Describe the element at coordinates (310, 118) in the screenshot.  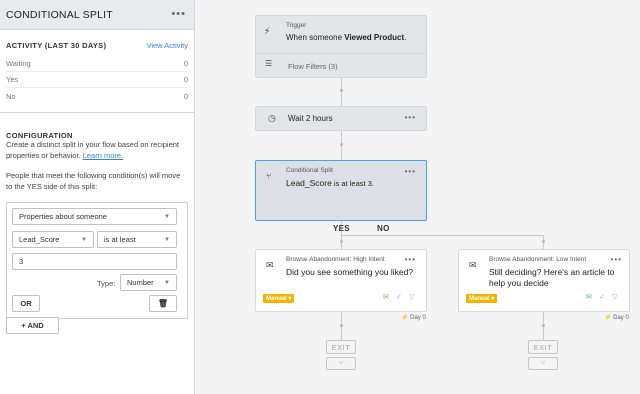
I see `wait-text: Wait 2 hours` at that location.